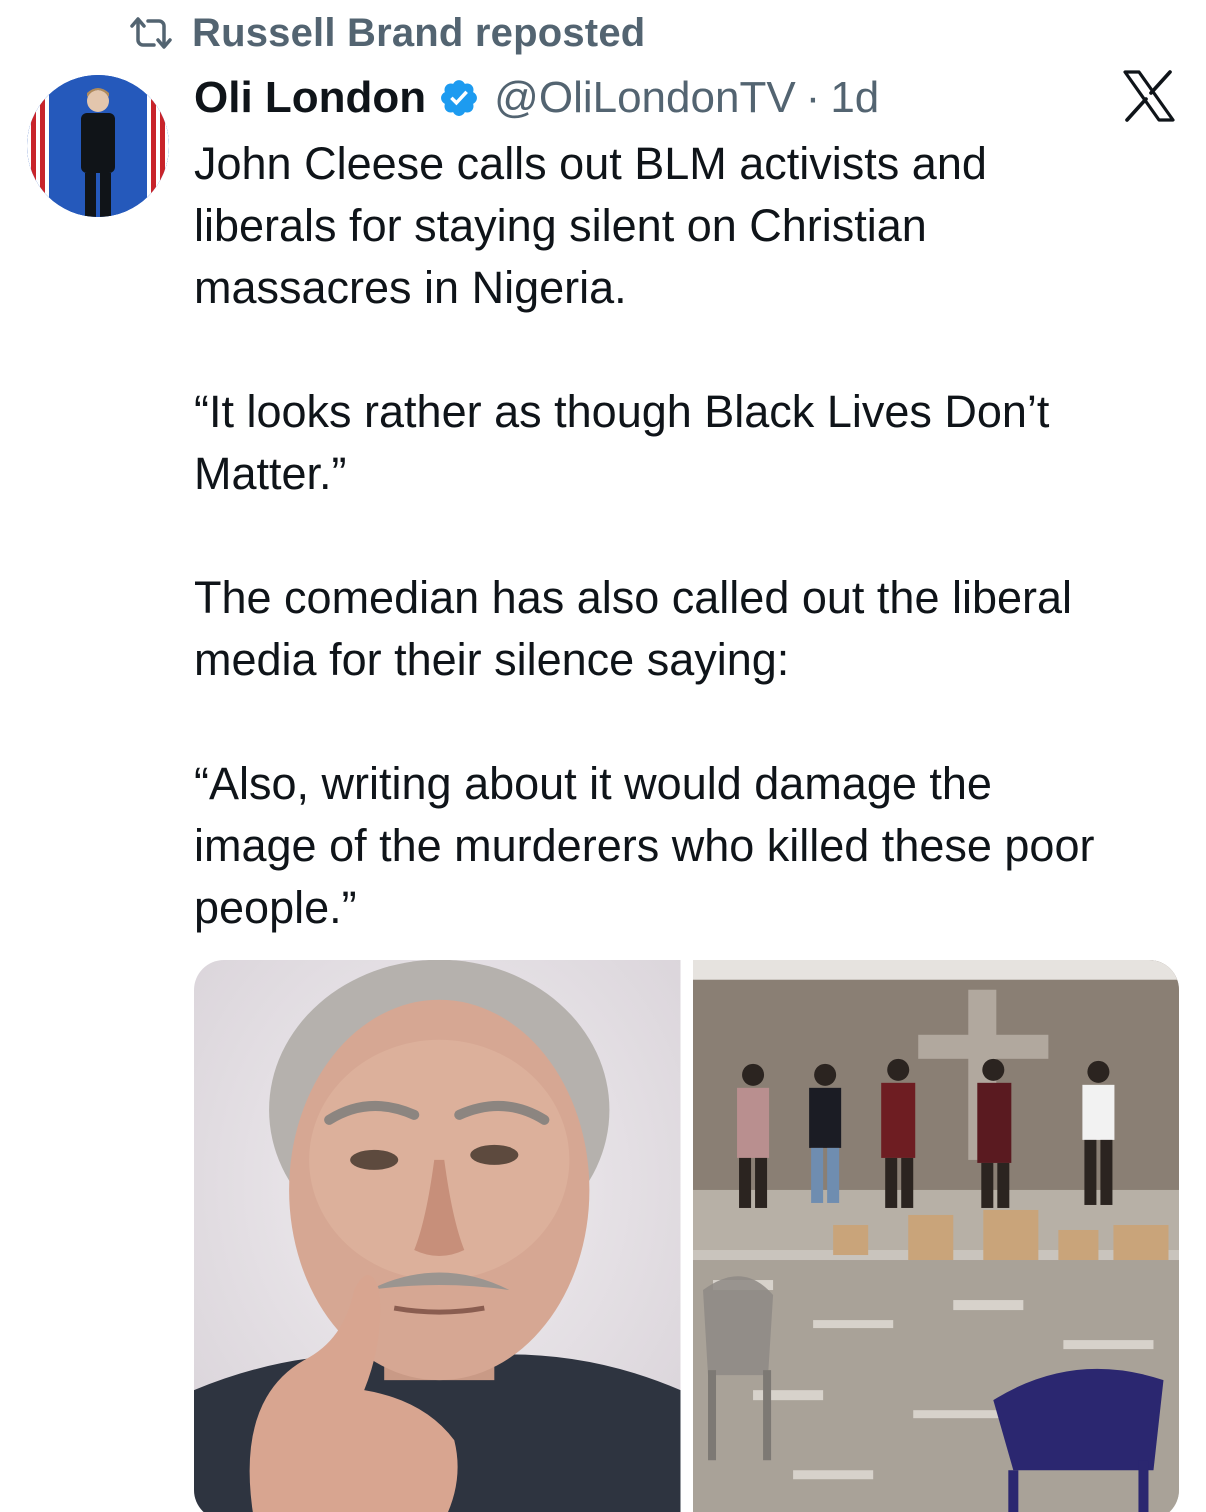 The width and height of the screenshot is (1206, 1512). What do you see at coordinates (645, 98) in the screenshot?
I see `author-handle: @OliLondonTV` at bounding box center [645, 98].